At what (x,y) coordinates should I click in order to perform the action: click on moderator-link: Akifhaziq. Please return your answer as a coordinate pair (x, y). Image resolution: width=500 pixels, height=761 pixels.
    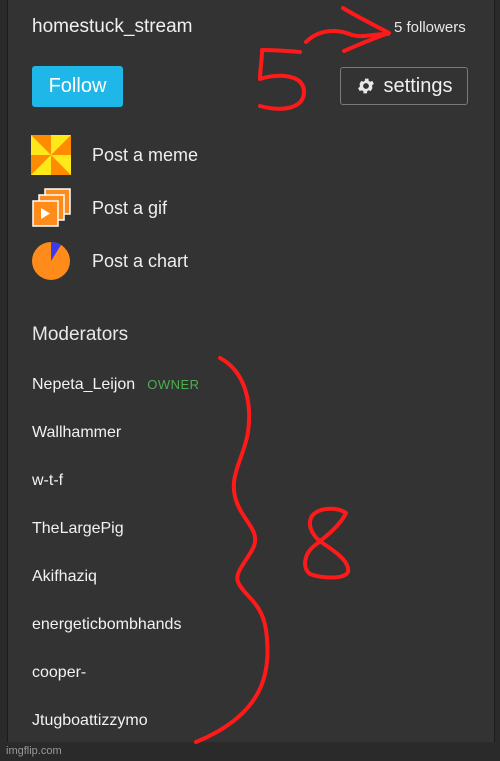
    Looking at the image, I should click on (64, 577).